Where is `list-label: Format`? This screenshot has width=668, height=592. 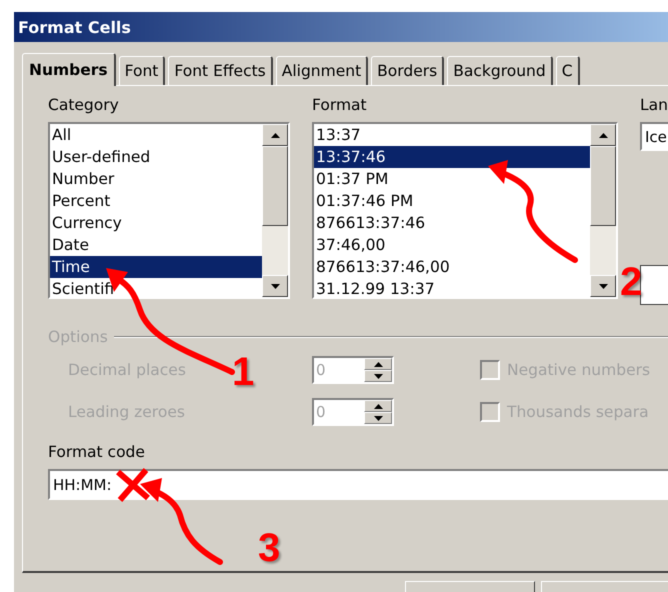
list-label: Format is located at coordinates (340, 105).